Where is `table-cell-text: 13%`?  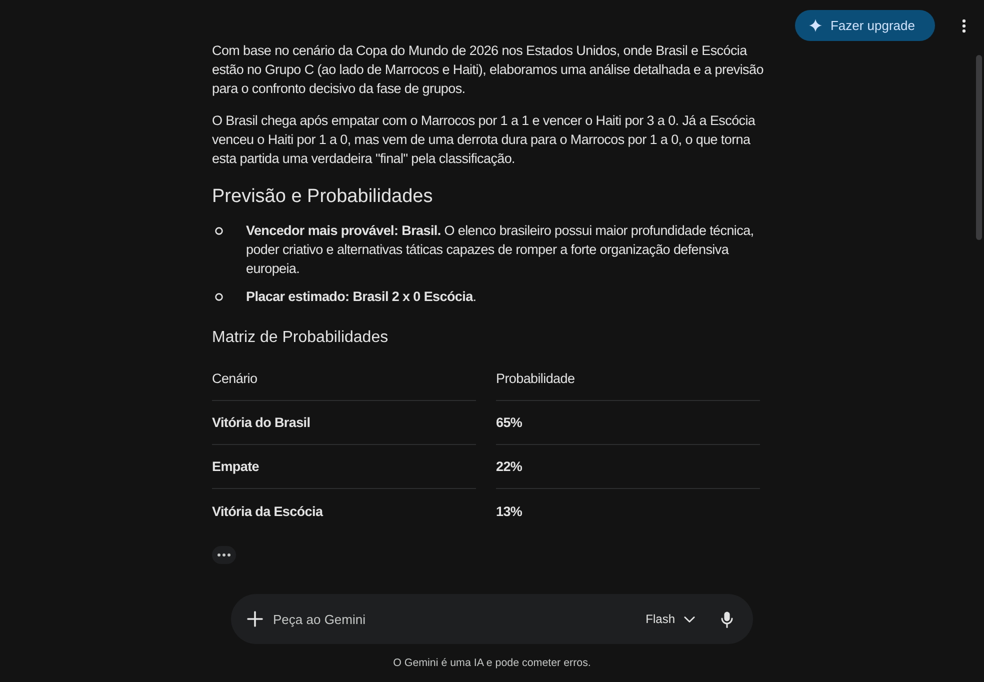
table-cell-text: 13% is located at coordinates (510, 511).